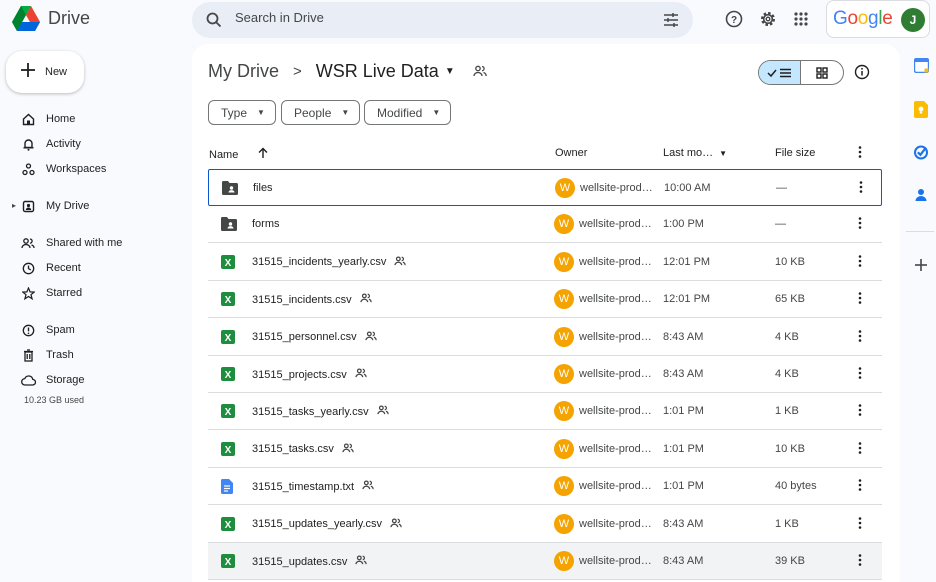  What do you see at coordinates (234, 112) in the screenshot?
I see `chip-label: Type` at bounding box center [234, 112].